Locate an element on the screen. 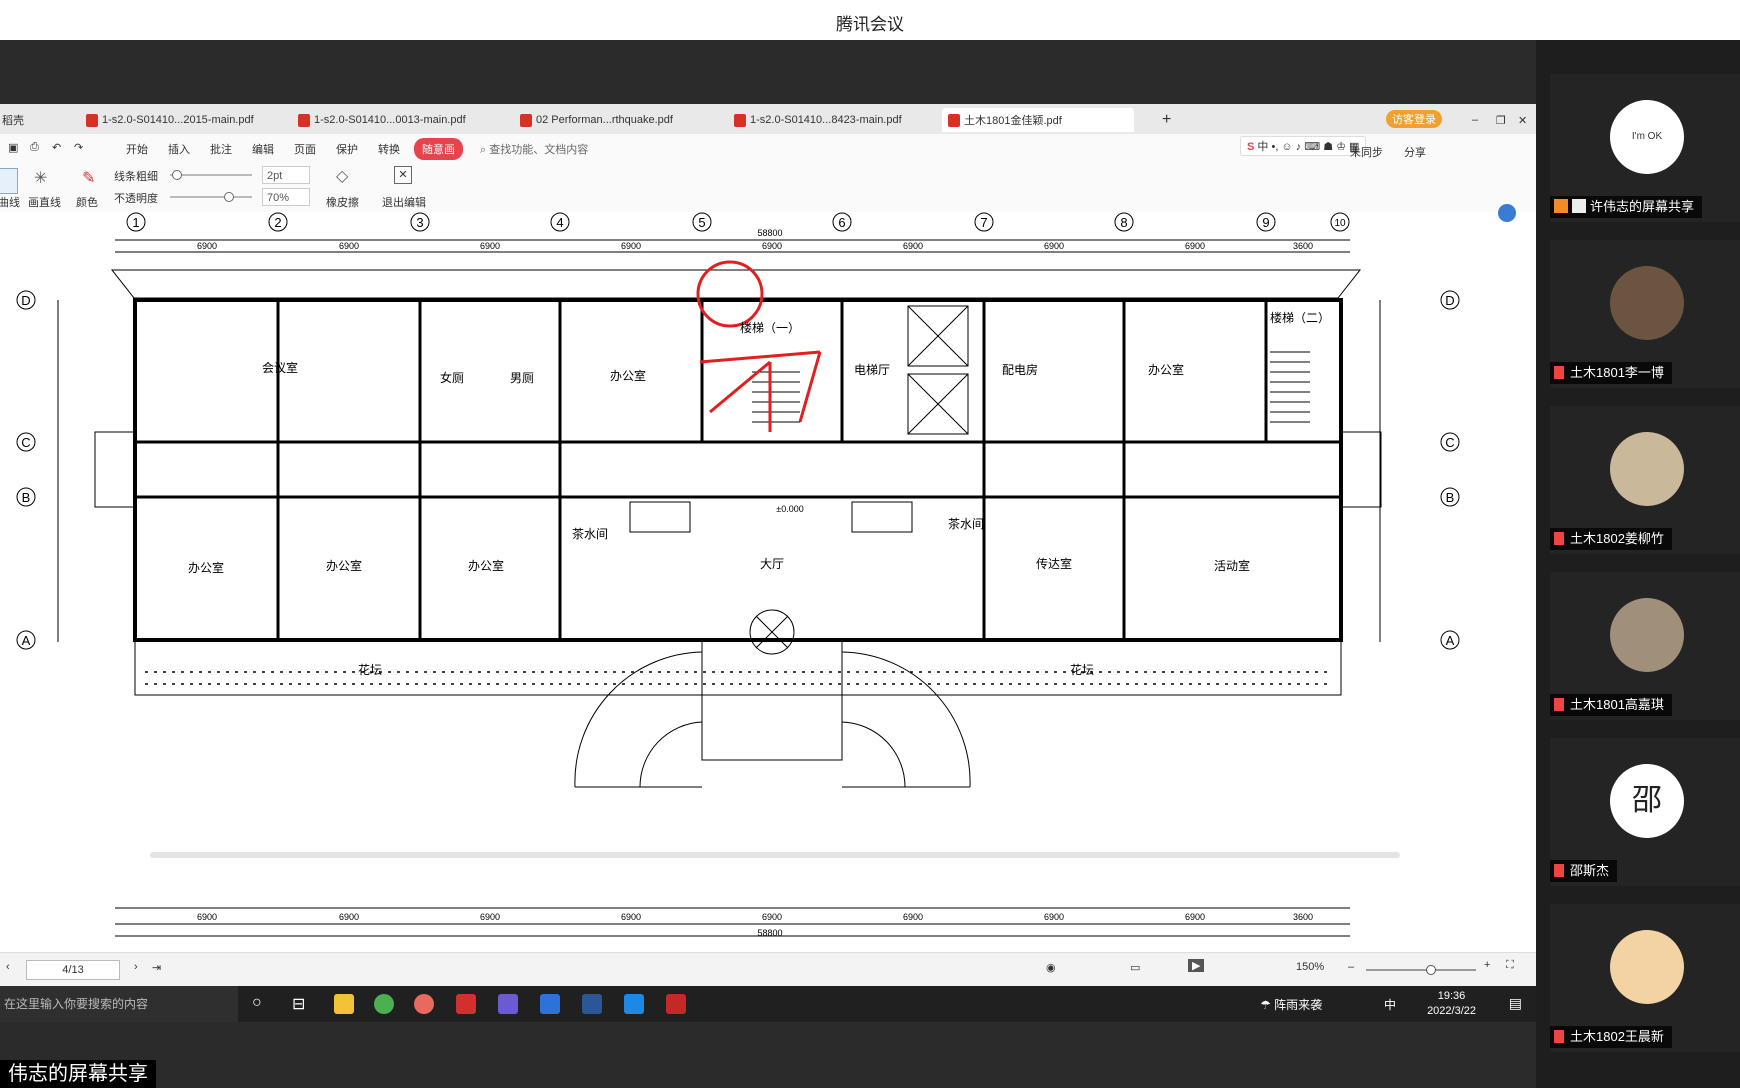  tab-pdf-2: 1-s2.0-S01410...0013-main.pdf is located at coordinates (382, 120).